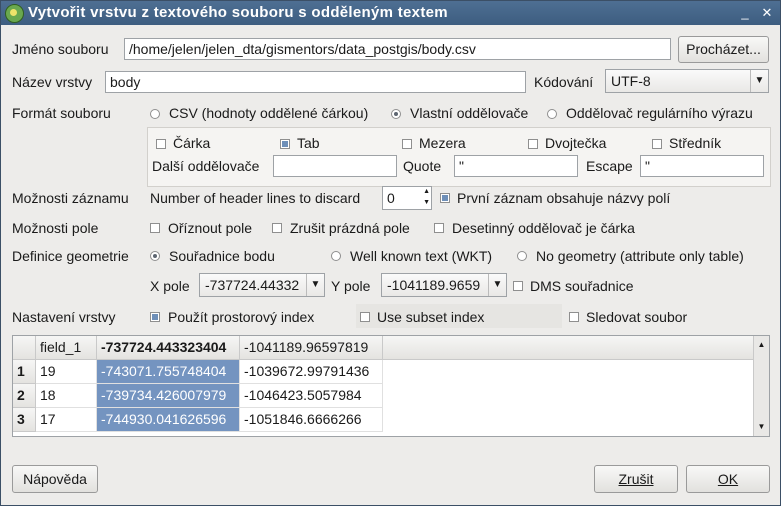  Describe the element at coordinates (365, 317) in the screenshot. I see `subset-index-checkbox` at that location.